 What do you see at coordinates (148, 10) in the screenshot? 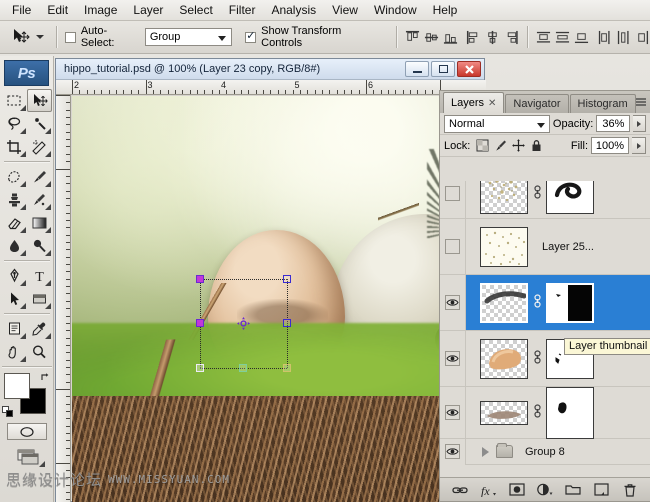
I see `menu-item-layer: Layer` at bounding box center [148, 10].